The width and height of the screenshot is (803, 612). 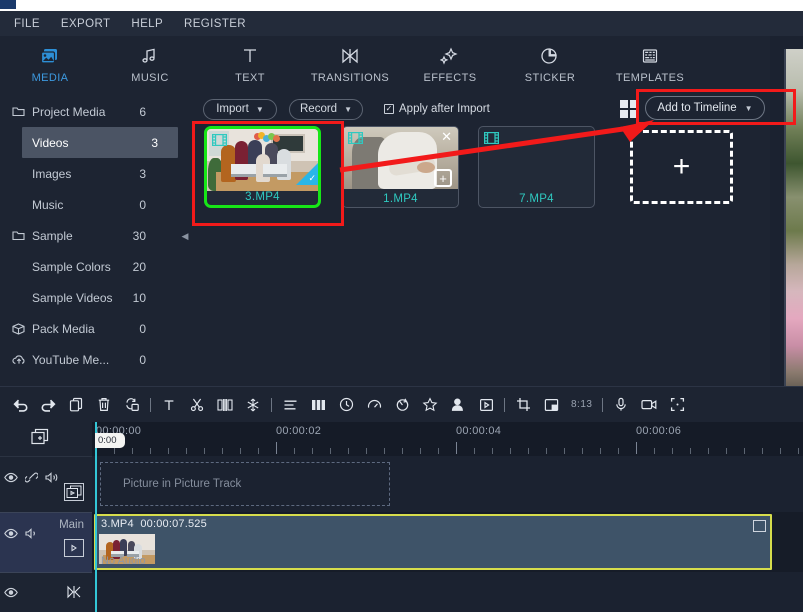 I want to click on microphone-icon, so click(x=621, y=405).